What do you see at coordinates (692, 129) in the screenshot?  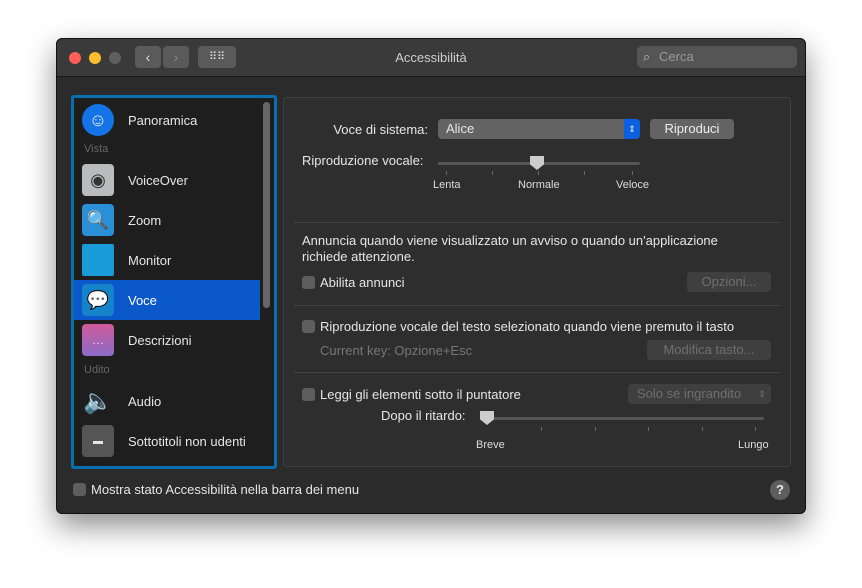 I see `play-button: Riproduci` at bounding box center [692, 129].